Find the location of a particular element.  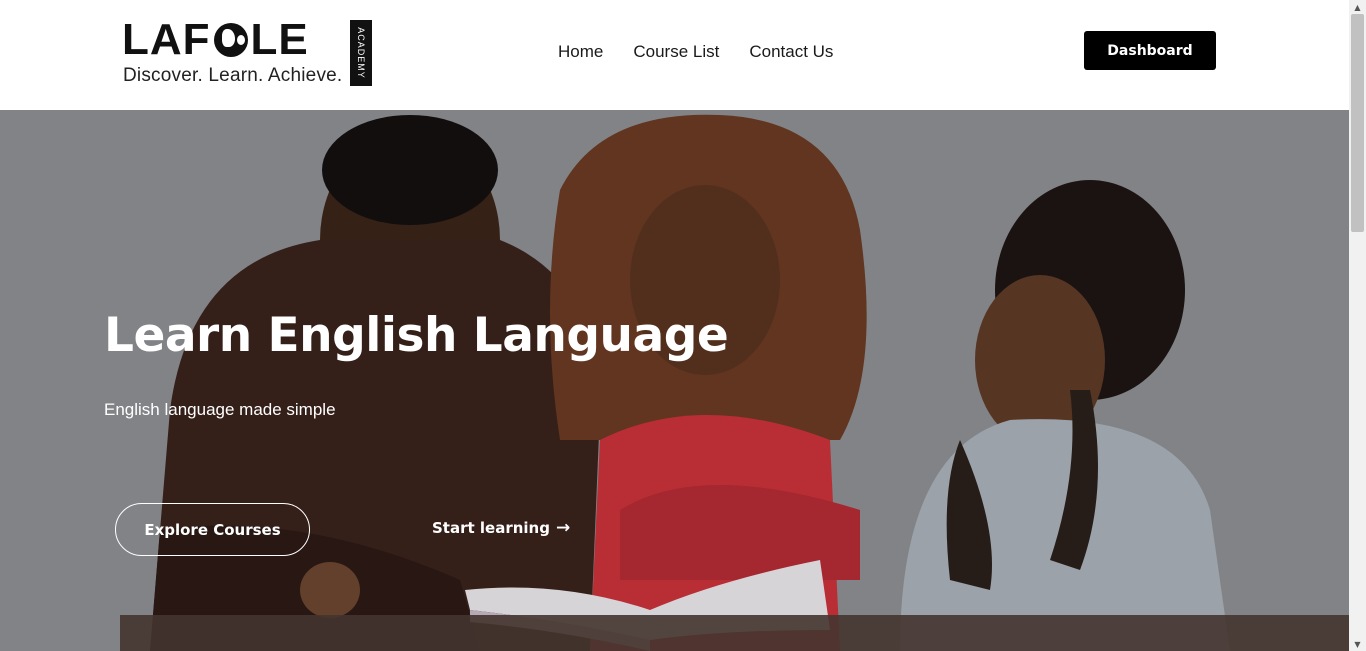

logo-academy-label: ACADEMY is located at coordinates (361, 53).